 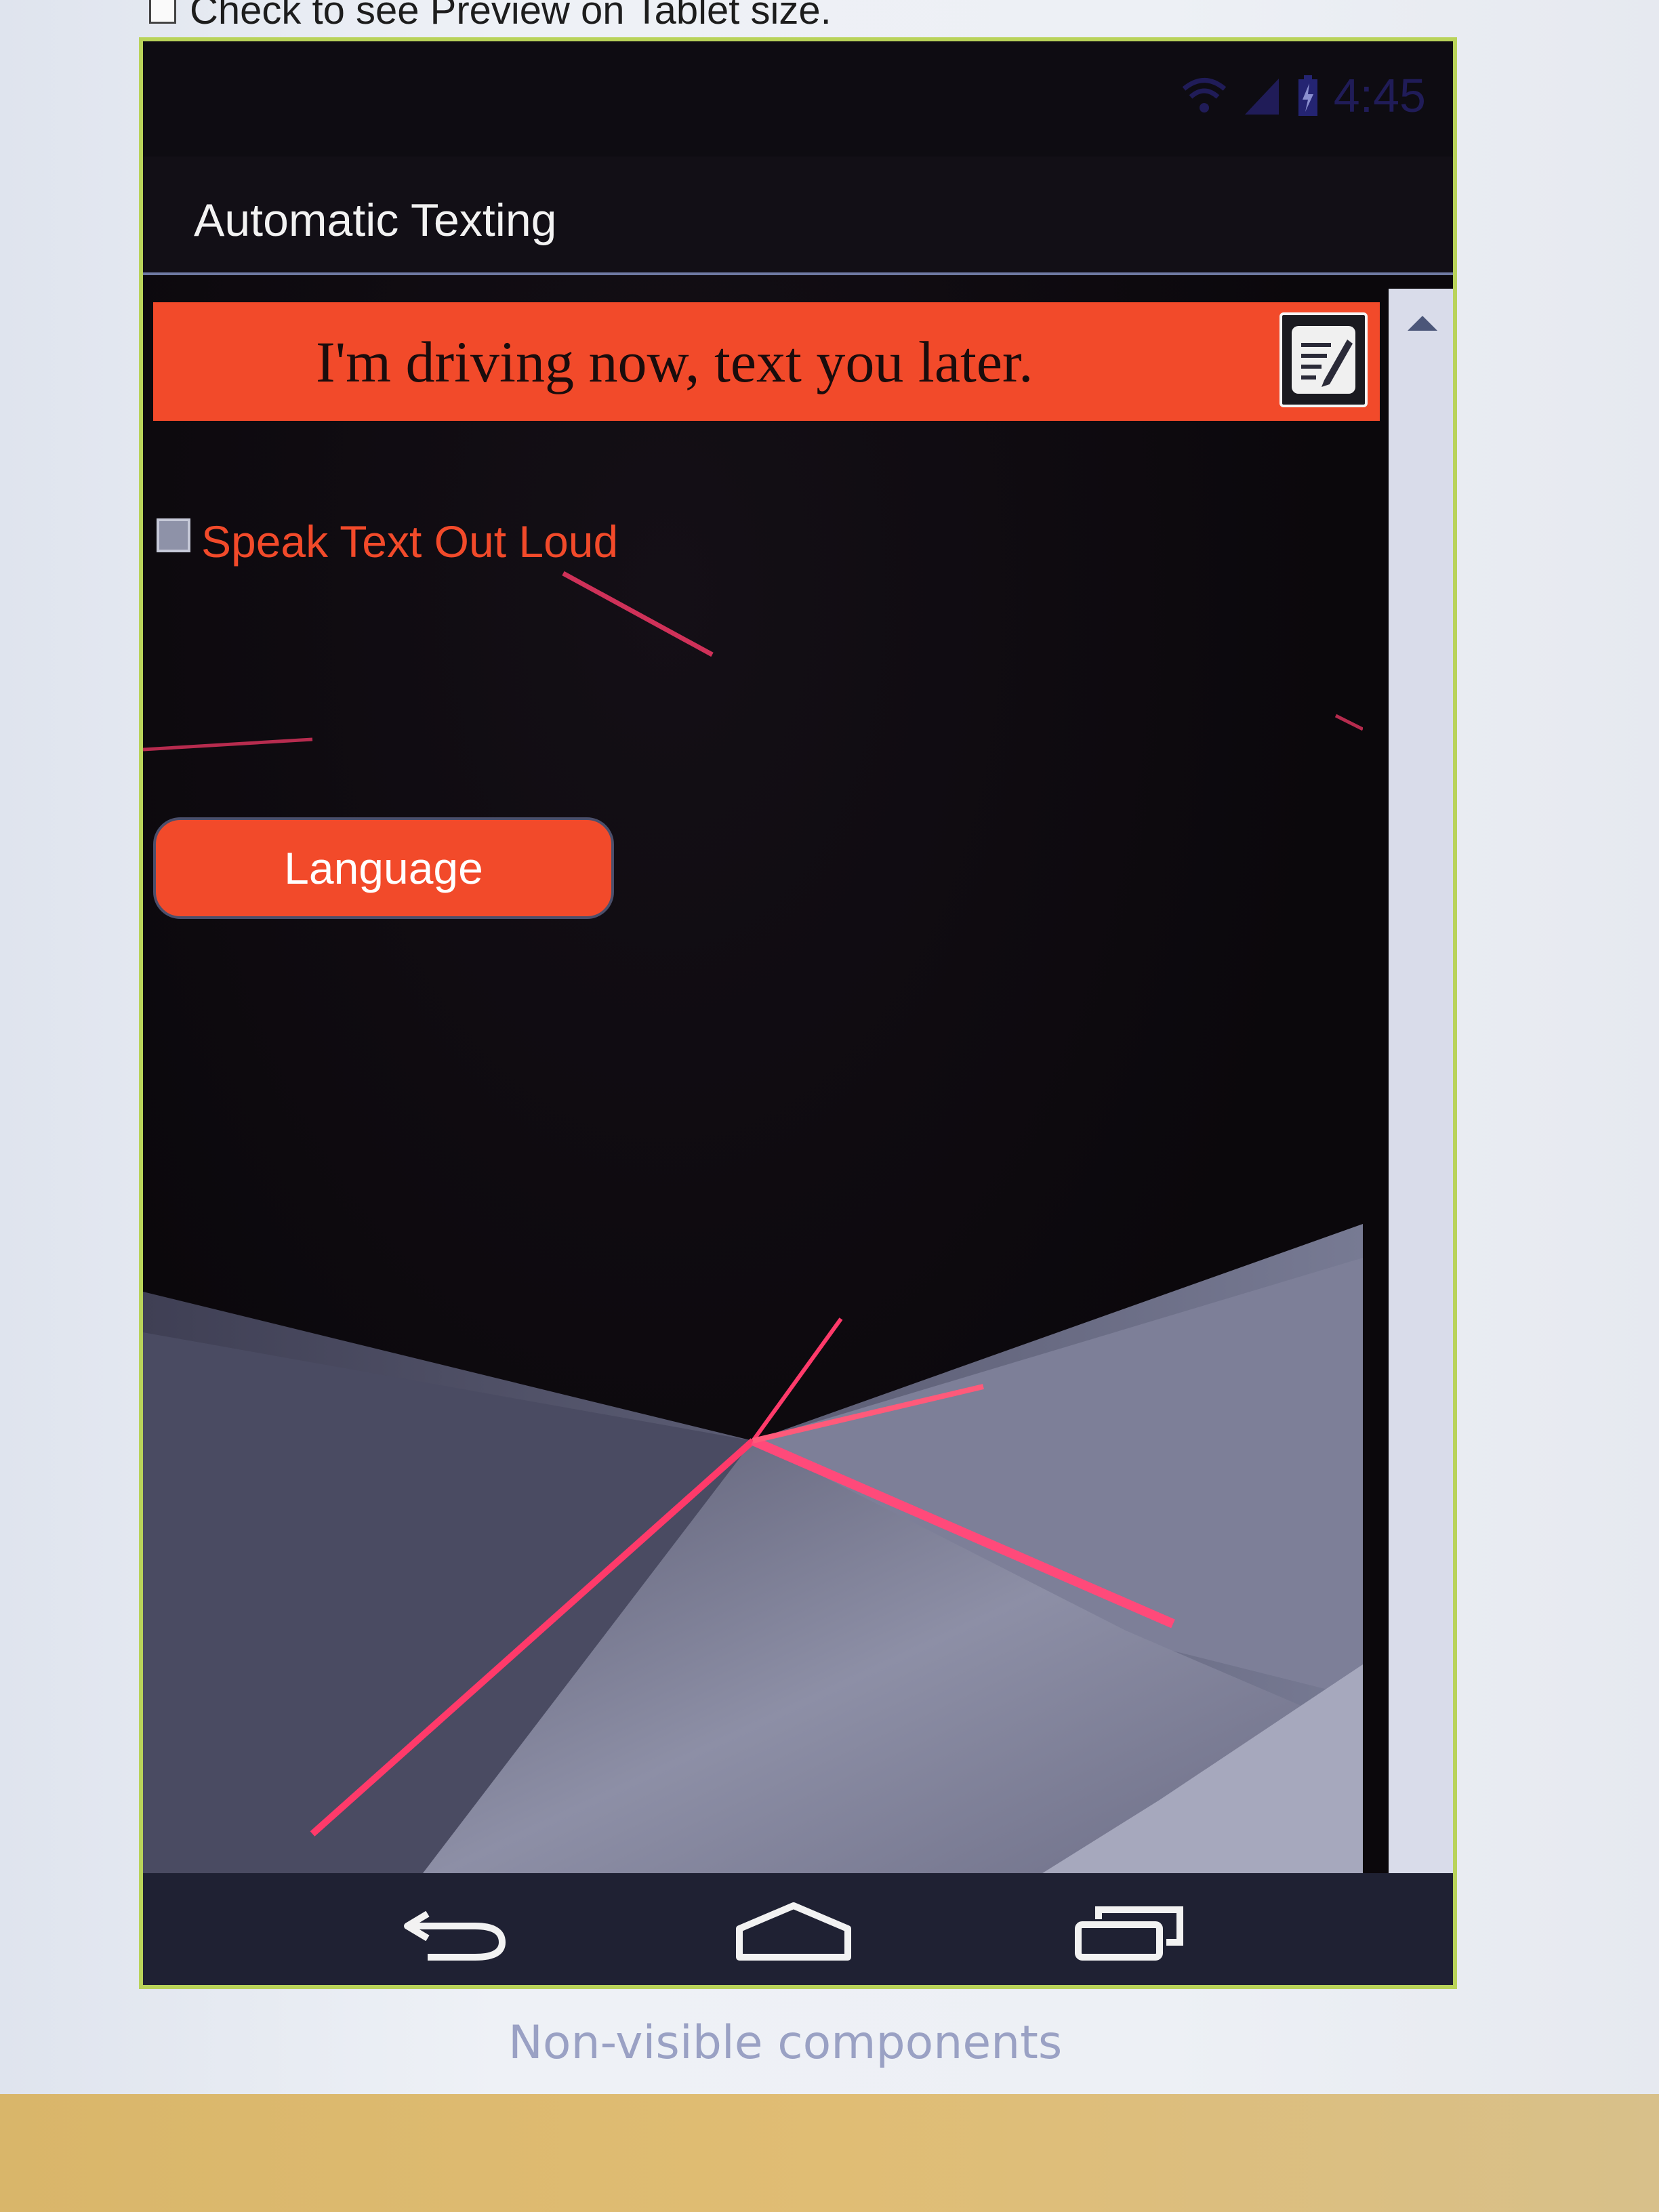 What do you see at coordinates (798, 216) in the screenshot?
I see `action-bar: Automatic Texting` at bounding box center [798, 216].